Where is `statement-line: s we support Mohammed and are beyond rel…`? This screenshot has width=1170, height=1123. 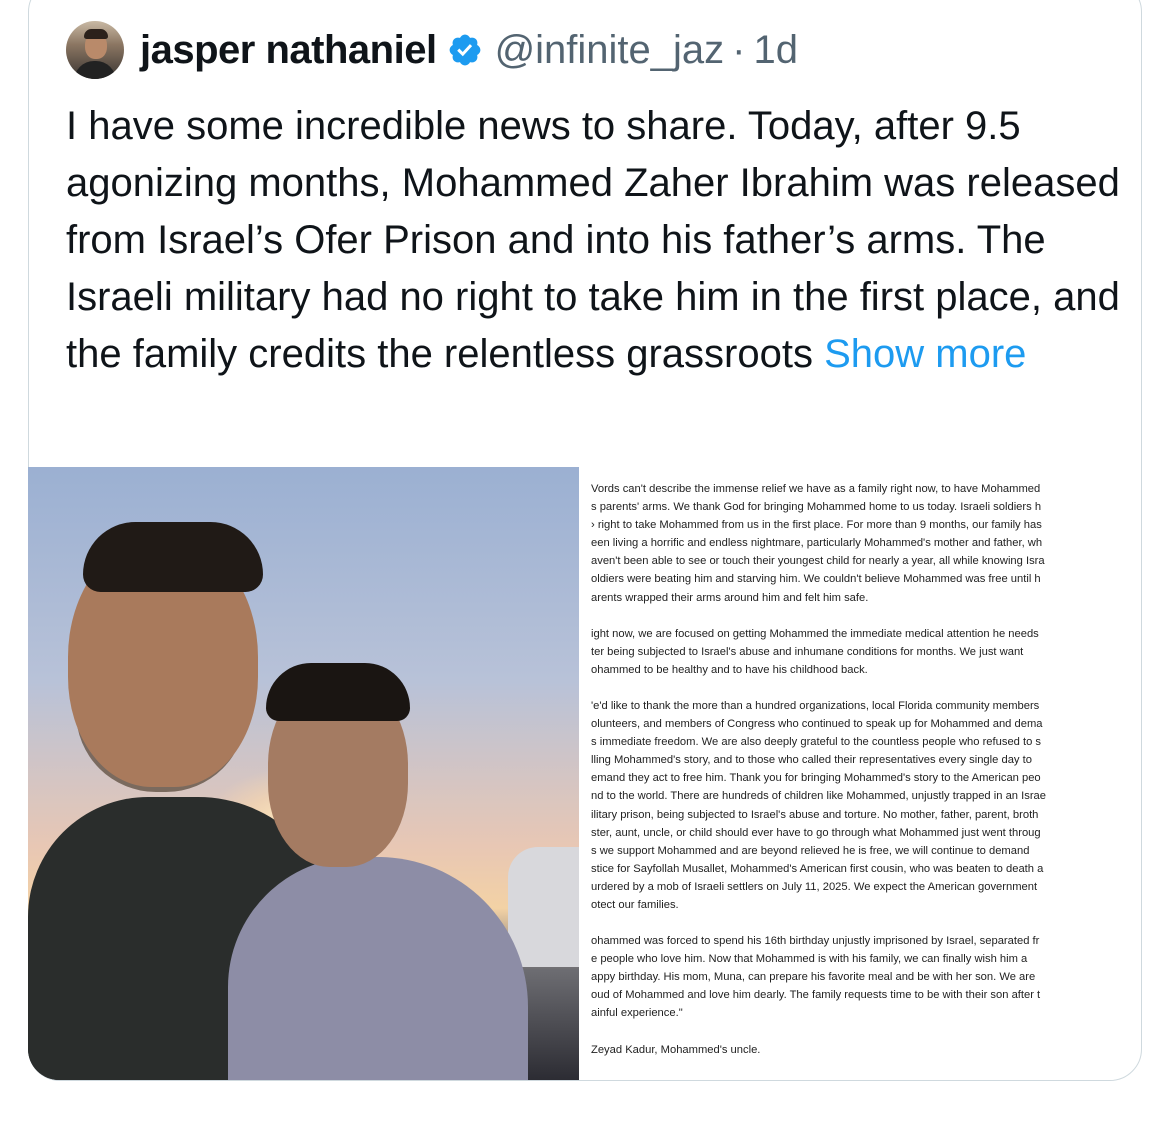
statement-line: s we support Mohammed and are beyond rel… is located at coordinates (810, 850).